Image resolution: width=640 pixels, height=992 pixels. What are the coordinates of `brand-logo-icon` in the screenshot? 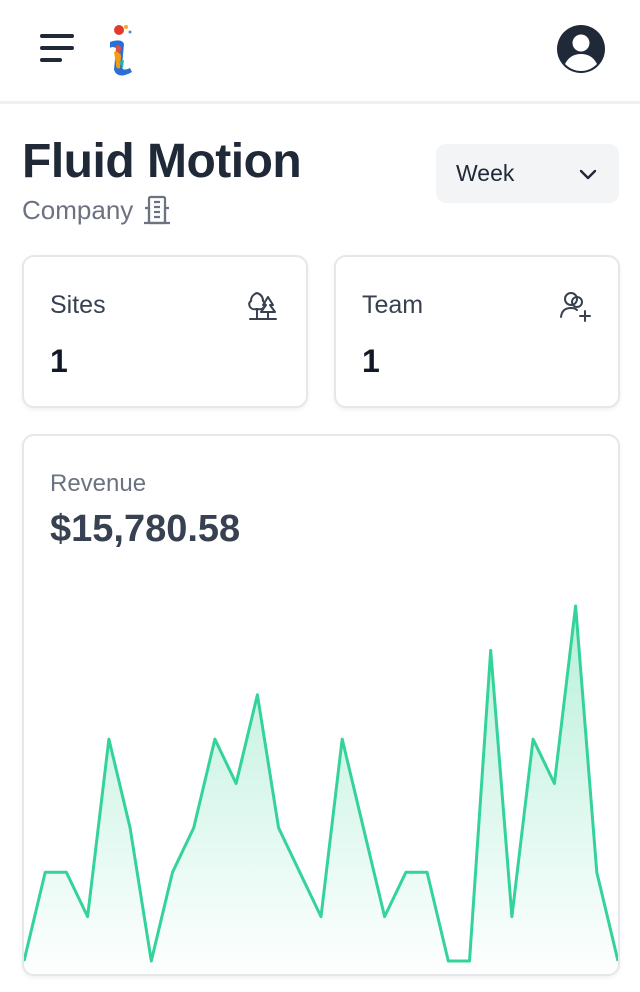 It's located at (120, 50).